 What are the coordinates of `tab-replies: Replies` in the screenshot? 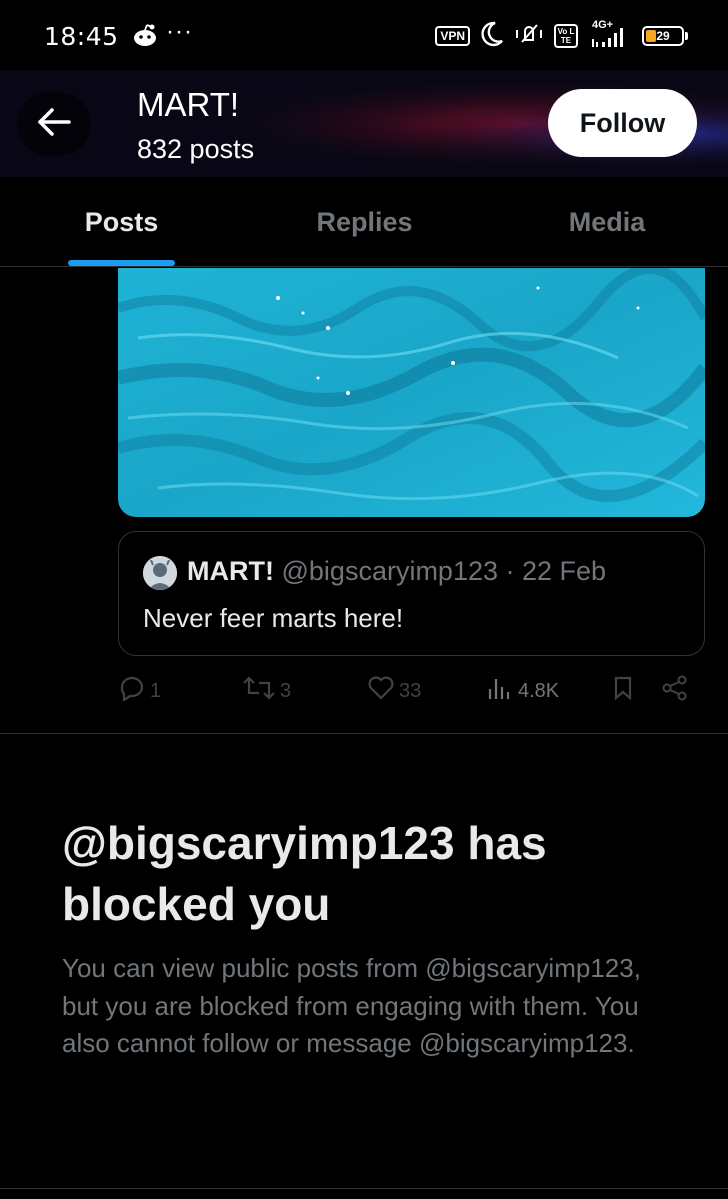 It's located at (364, 222).